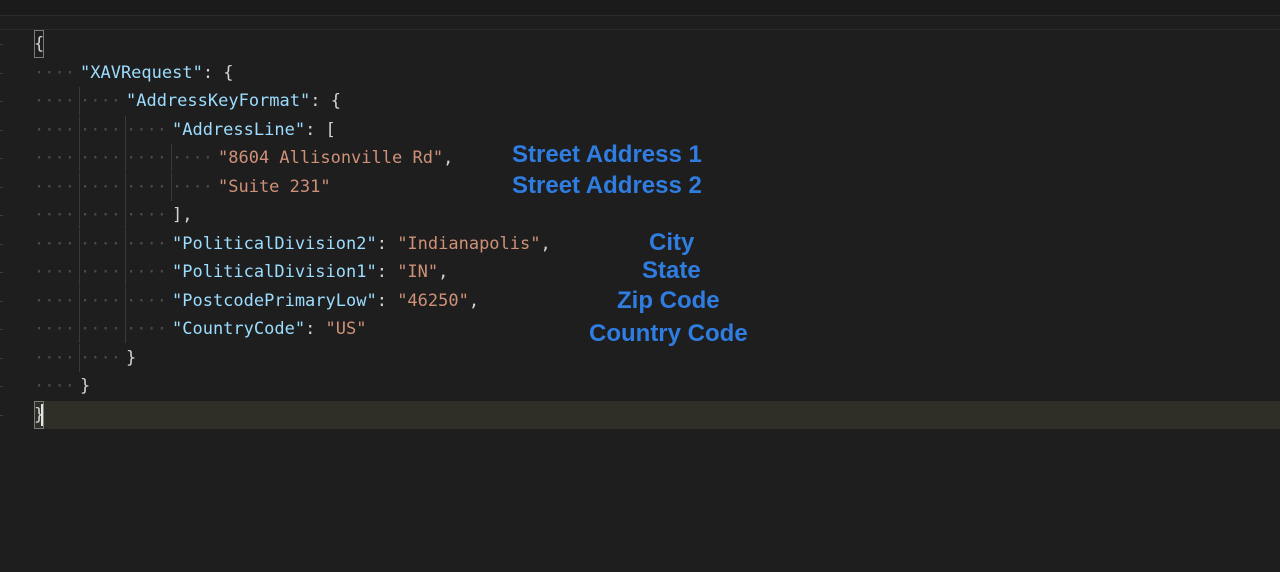  Describe the element at coordinates (607, 154) in the screenshot. I see `annotation-street-address-1: Street Address 1` at that location.